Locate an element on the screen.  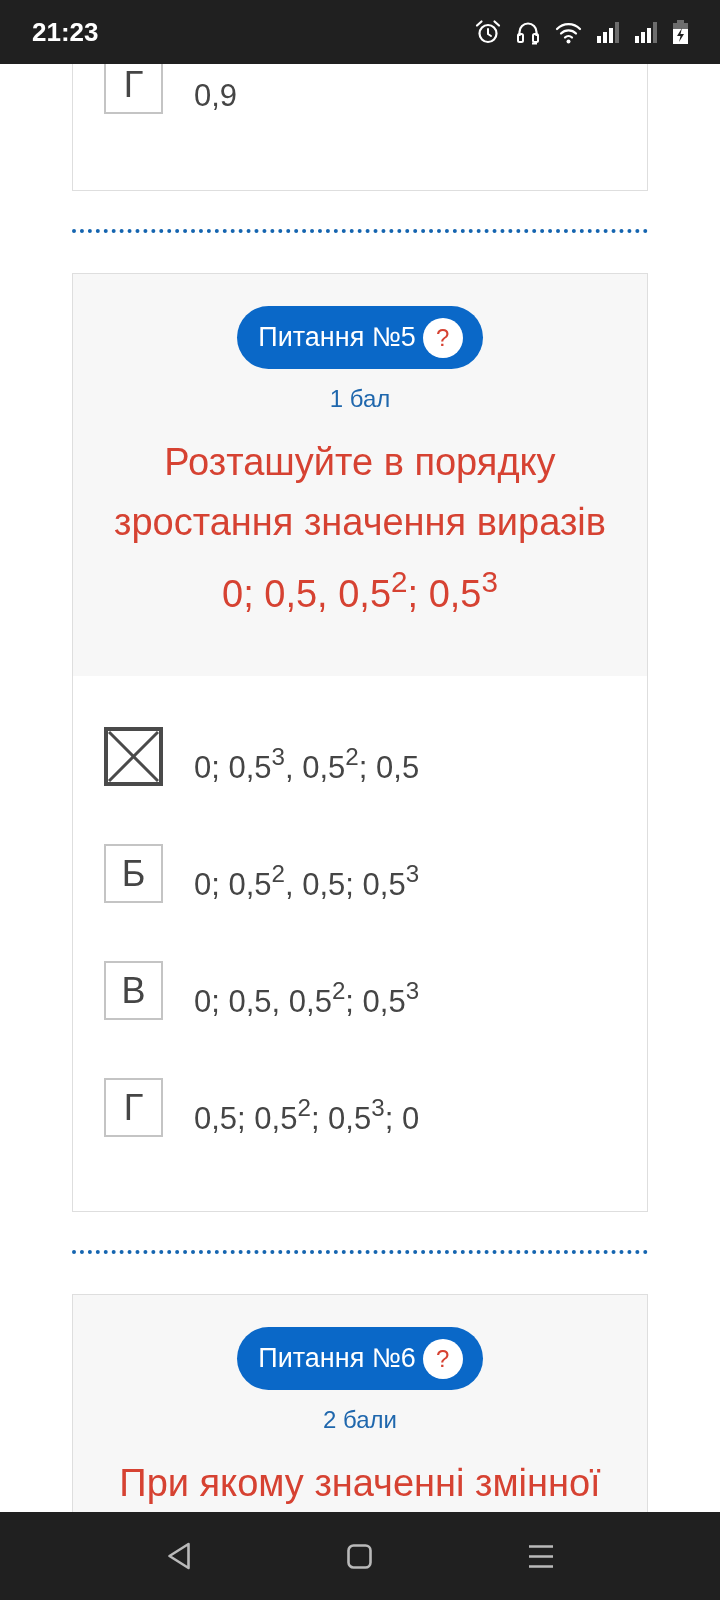
answer-text: 0,9 is located at coordinates (216, 95).